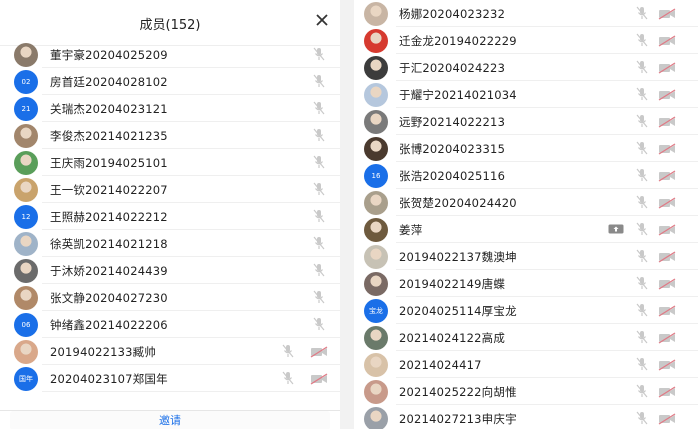 The height and width of the screenshot is (429, 698). Describe the element at coordinates (170, 81) in the screenshot. I see `member-row: 02 房首廷20204028102` at that location.